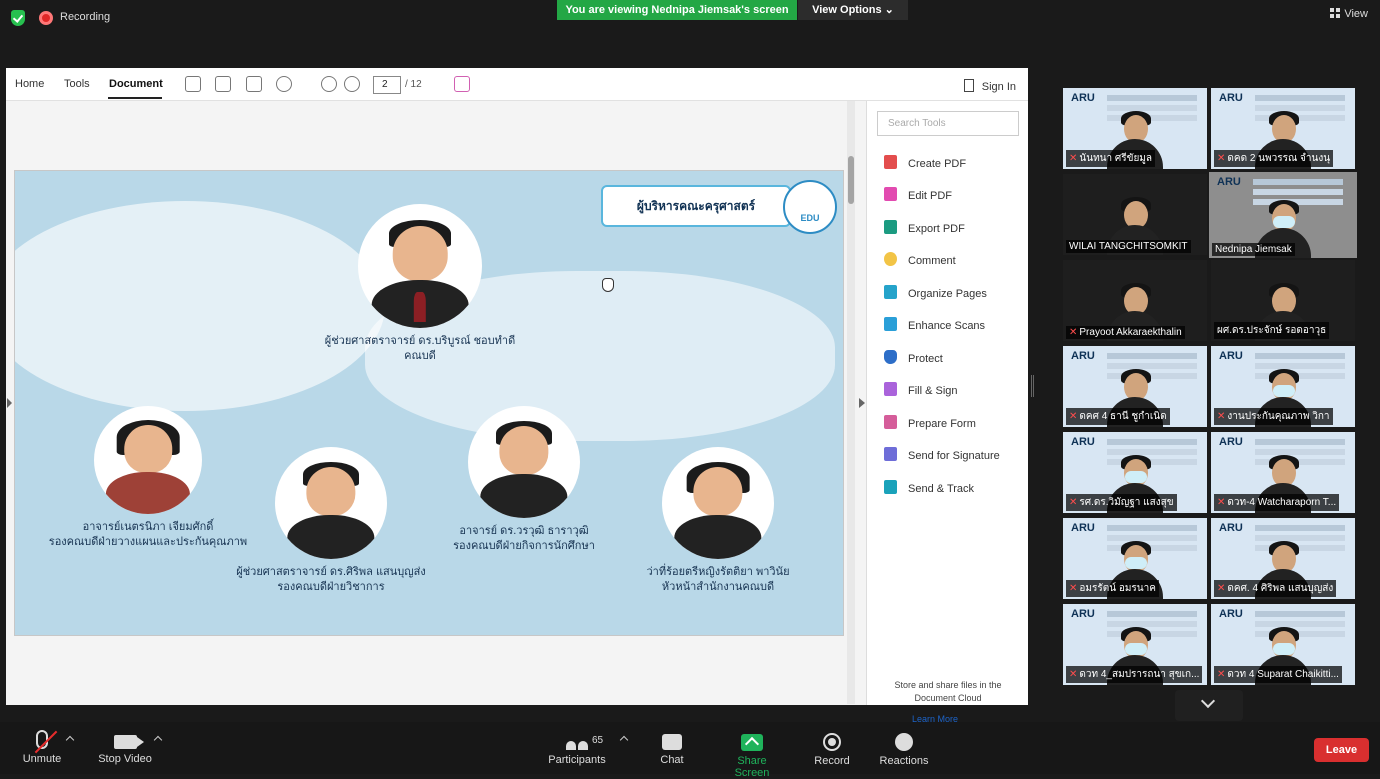 The width and height of the screenshot is (1380, 779). What do you see at coordinates (832, 748) in the screenshot?
I see `record-button: Record` at bounding box center [832, 748].